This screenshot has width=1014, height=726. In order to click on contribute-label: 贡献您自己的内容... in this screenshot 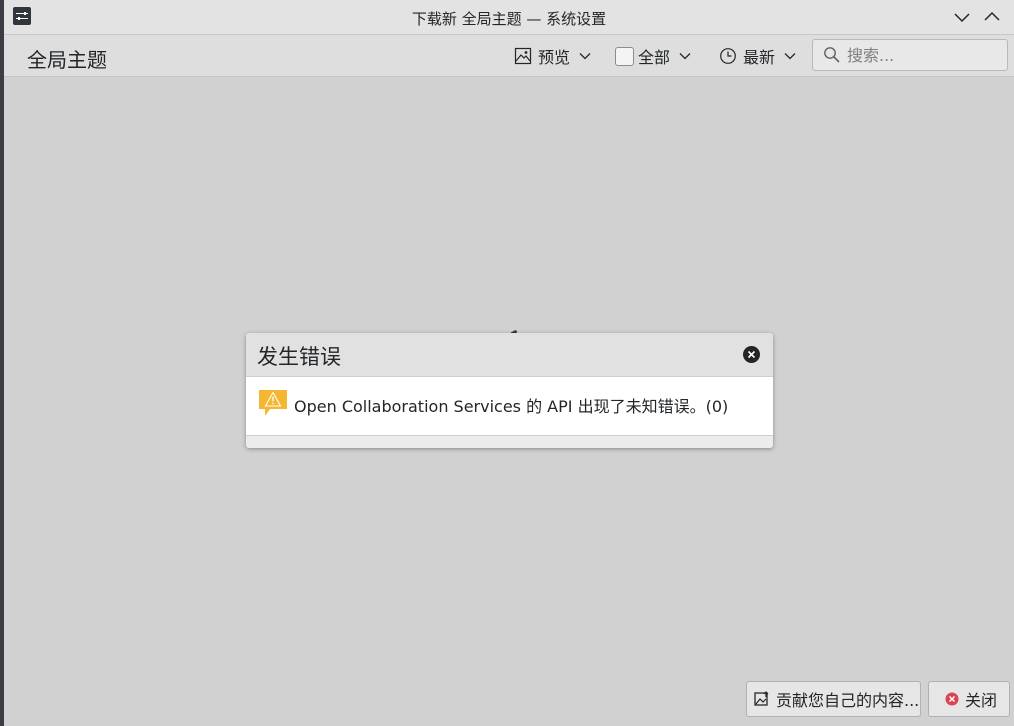, I will do `click(848, 700)`.